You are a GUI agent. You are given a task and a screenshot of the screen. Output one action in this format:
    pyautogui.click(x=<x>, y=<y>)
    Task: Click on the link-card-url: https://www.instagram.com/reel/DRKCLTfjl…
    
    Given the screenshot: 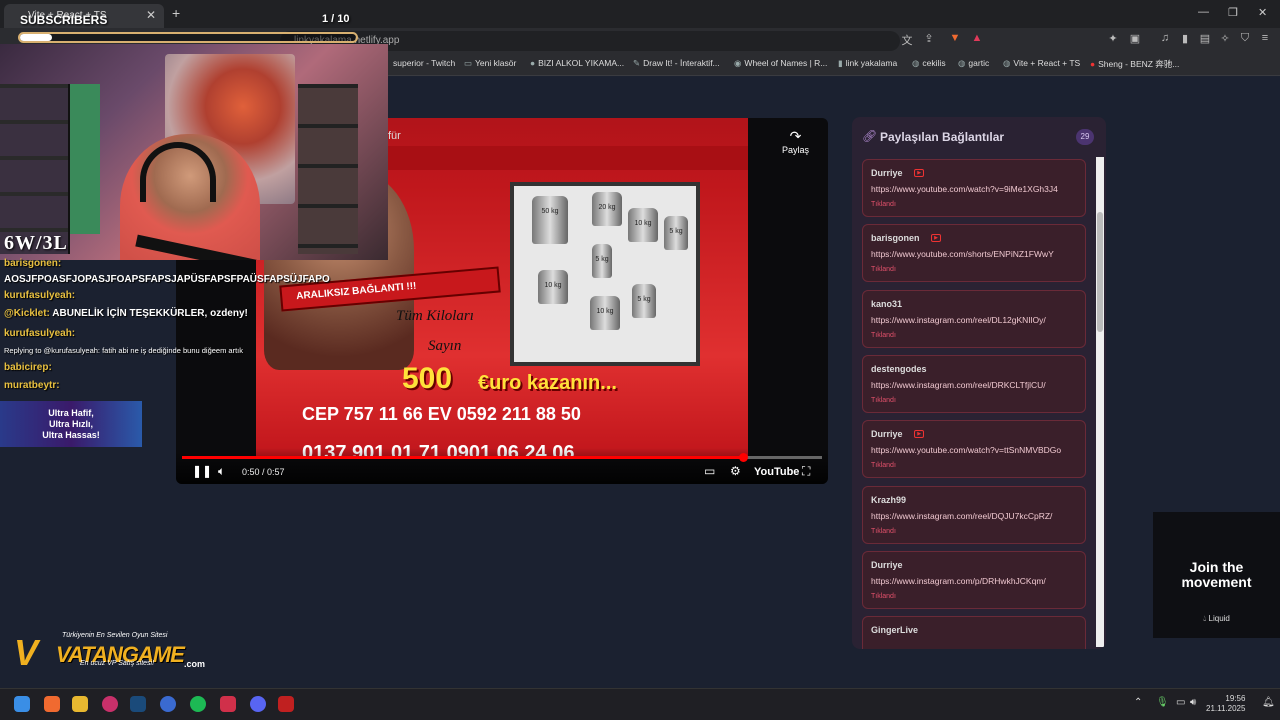 What is the action you would take?
    pyautogui.click(x=976, y=385)
    